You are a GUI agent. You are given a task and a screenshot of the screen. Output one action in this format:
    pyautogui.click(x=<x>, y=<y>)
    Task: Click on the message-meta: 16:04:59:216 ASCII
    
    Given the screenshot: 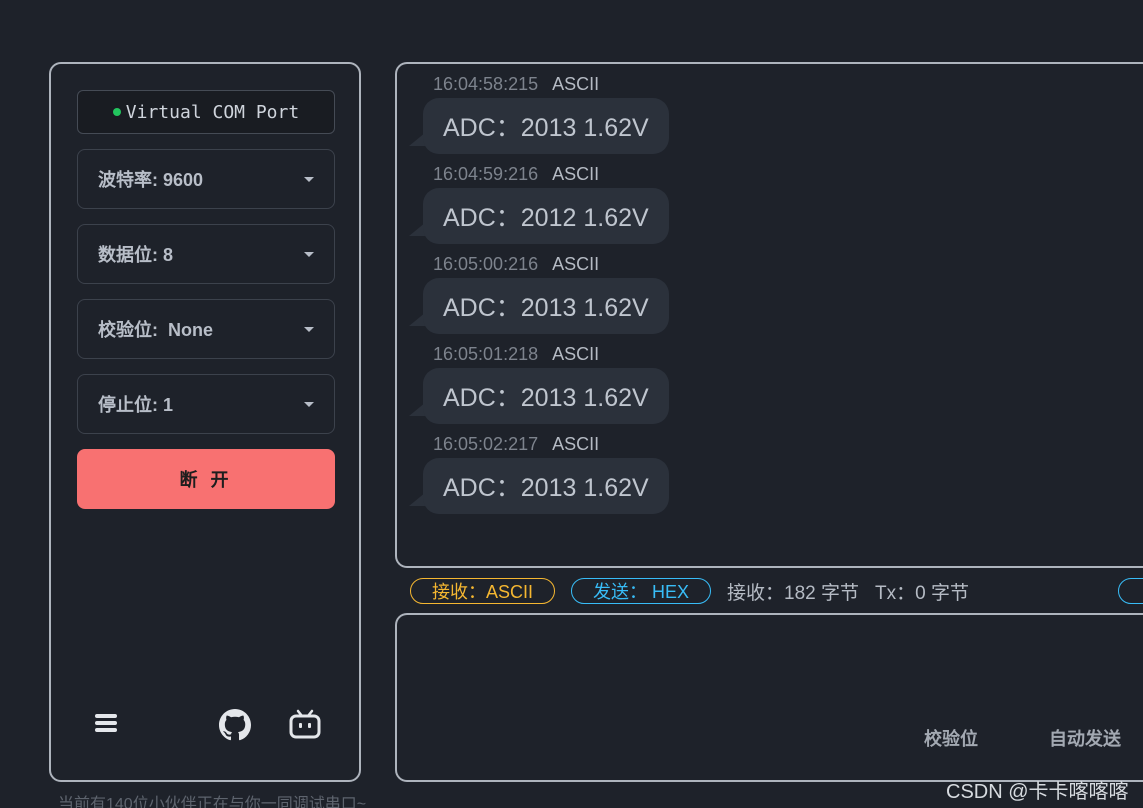 What is the action you would take?
    pyautogui.click(x=516, y=174)
    